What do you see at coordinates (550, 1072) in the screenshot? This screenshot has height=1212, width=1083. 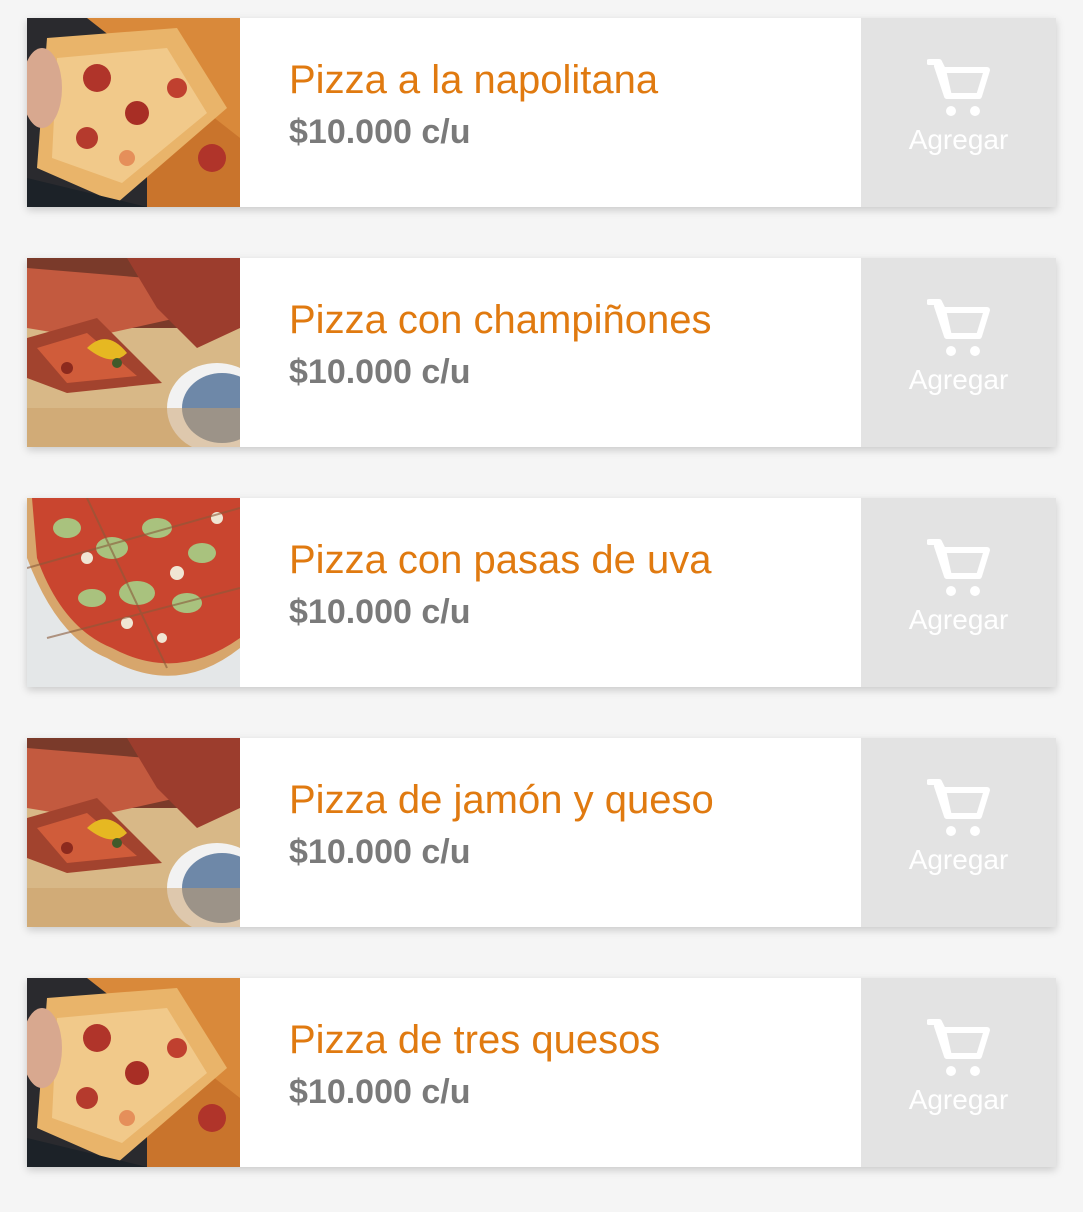 I see `product-info: Pizza de tres quesos $10.000 c/u` at bounding box center [550, 1072].